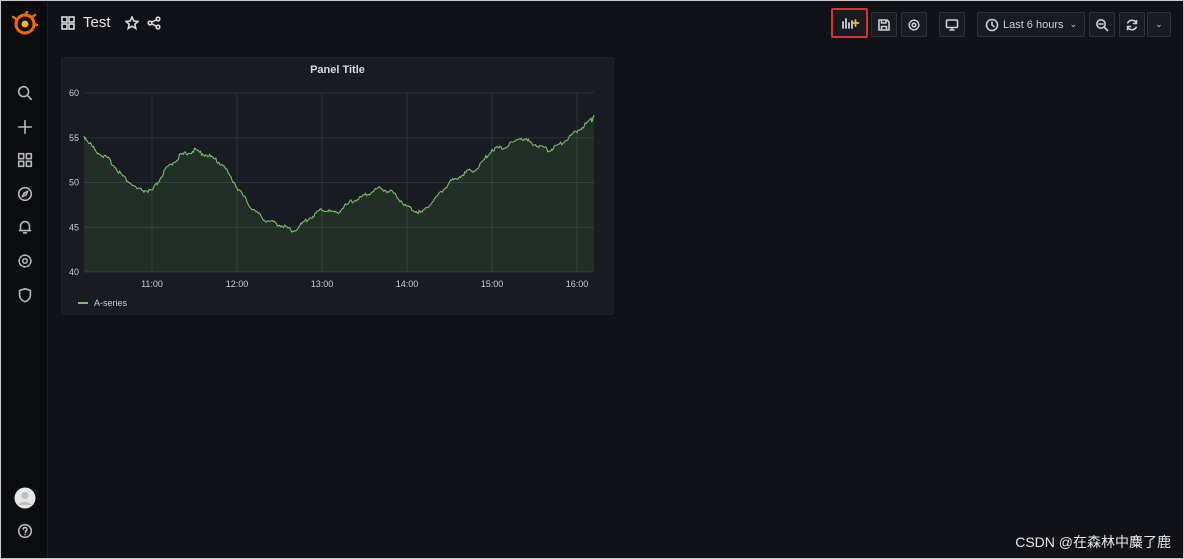  What do you see at coordinates (1093, 542) in the screenshot?
I see `watermark: CSDN @在森林中麋了鹿` at bounding box center [1093, 542].